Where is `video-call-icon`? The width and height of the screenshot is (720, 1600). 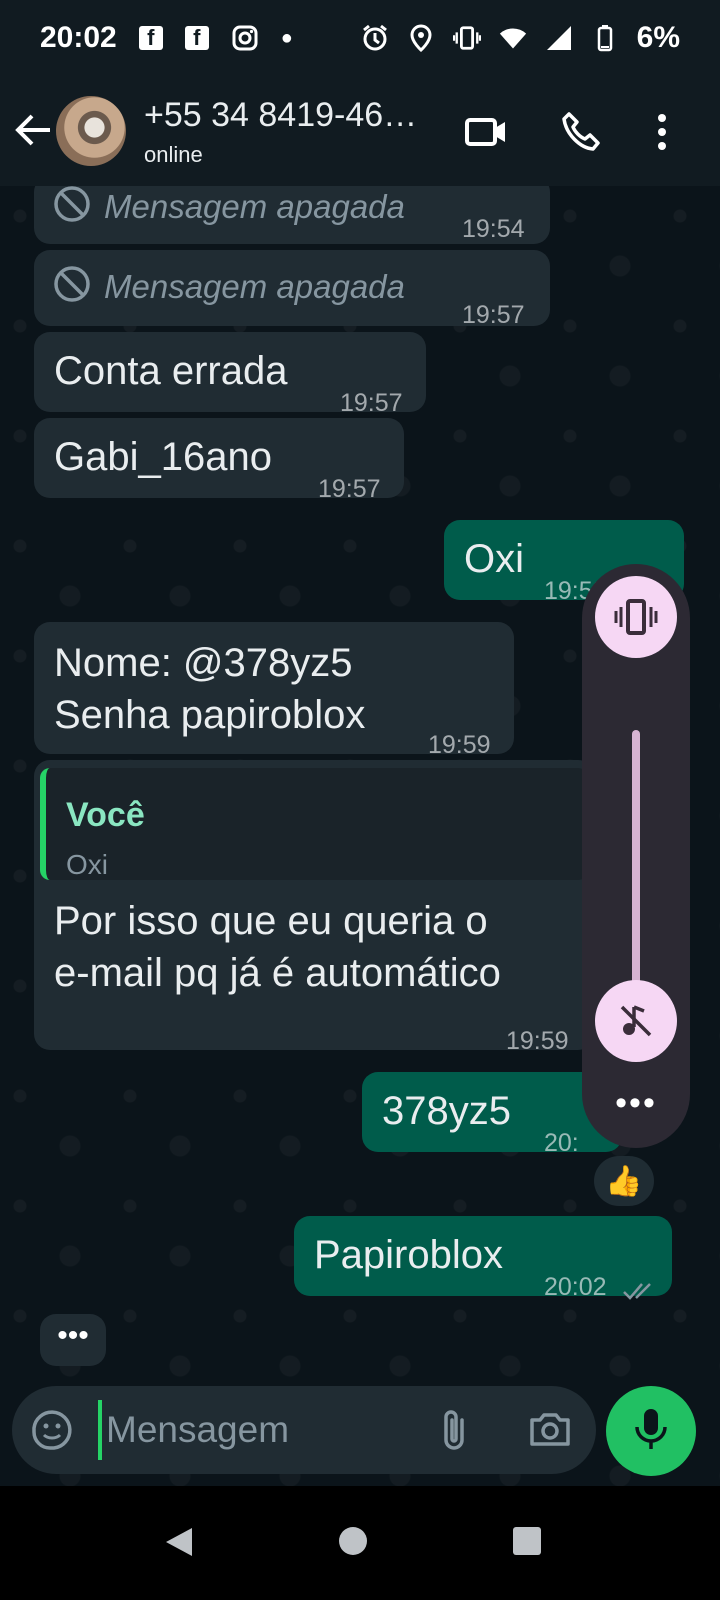
video-call-icon is located at coordinates (486, 132).